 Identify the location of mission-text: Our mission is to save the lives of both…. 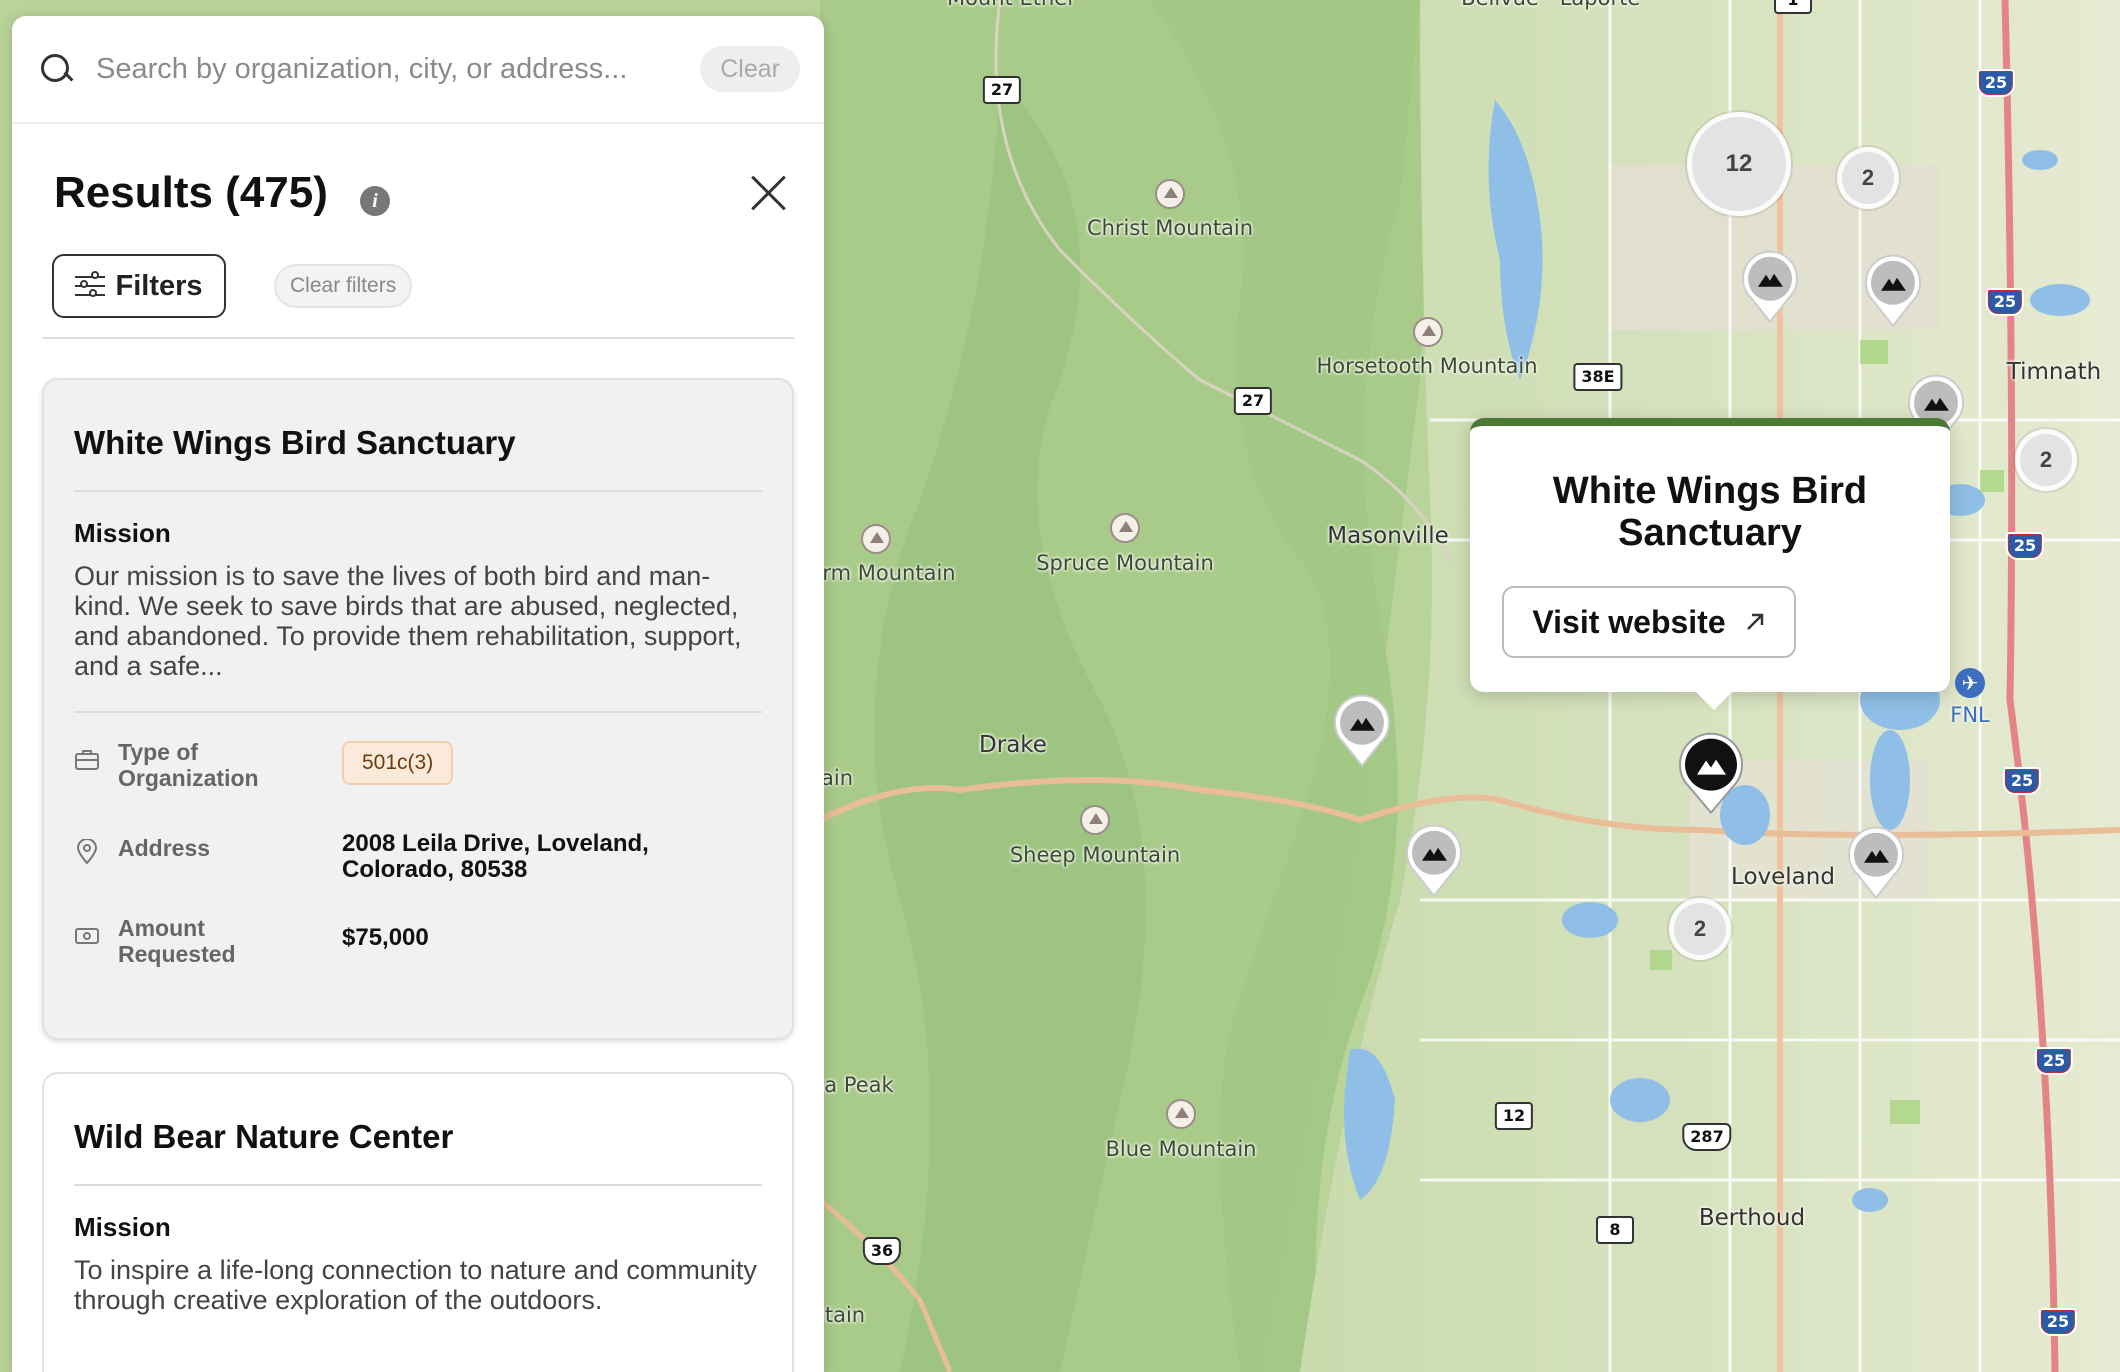
(418, 637).